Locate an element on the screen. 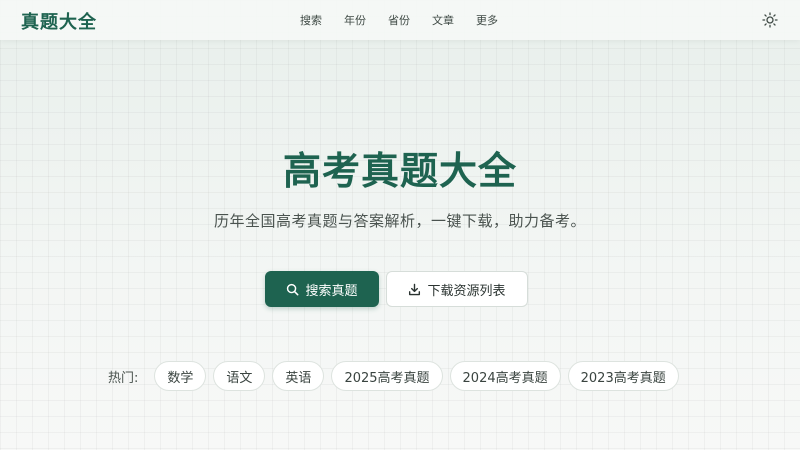 The width and height of the screenshot is (800, 450). hot-tags-row: 热门: 数学 语文 英语 2025高考真题 2024高考真题 2023高考真题 is located at coordinates (397, 376).